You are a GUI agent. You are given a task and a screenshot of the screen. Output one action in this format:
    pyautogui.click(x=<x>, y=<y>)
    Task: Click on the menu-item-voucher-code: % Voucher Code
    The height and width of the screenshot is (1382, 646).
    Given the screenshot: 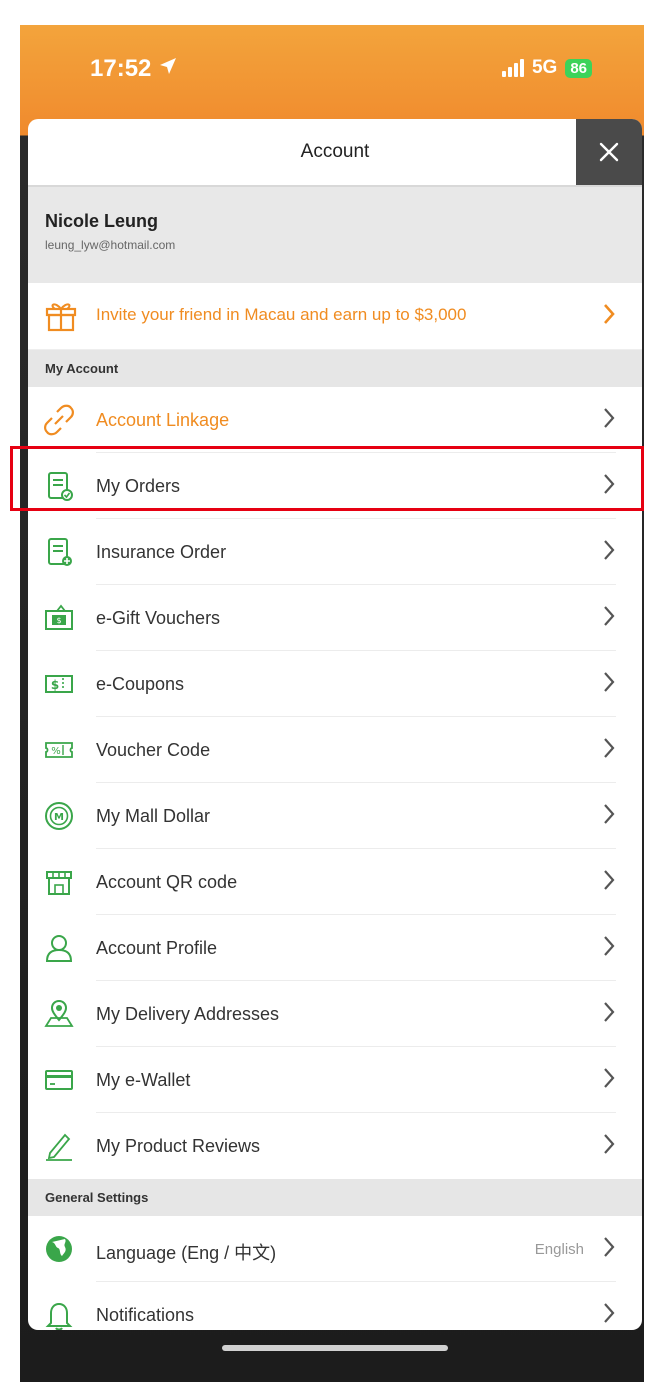 What is the action you would take?
    pyautogui.click(x=335, y=750)
    